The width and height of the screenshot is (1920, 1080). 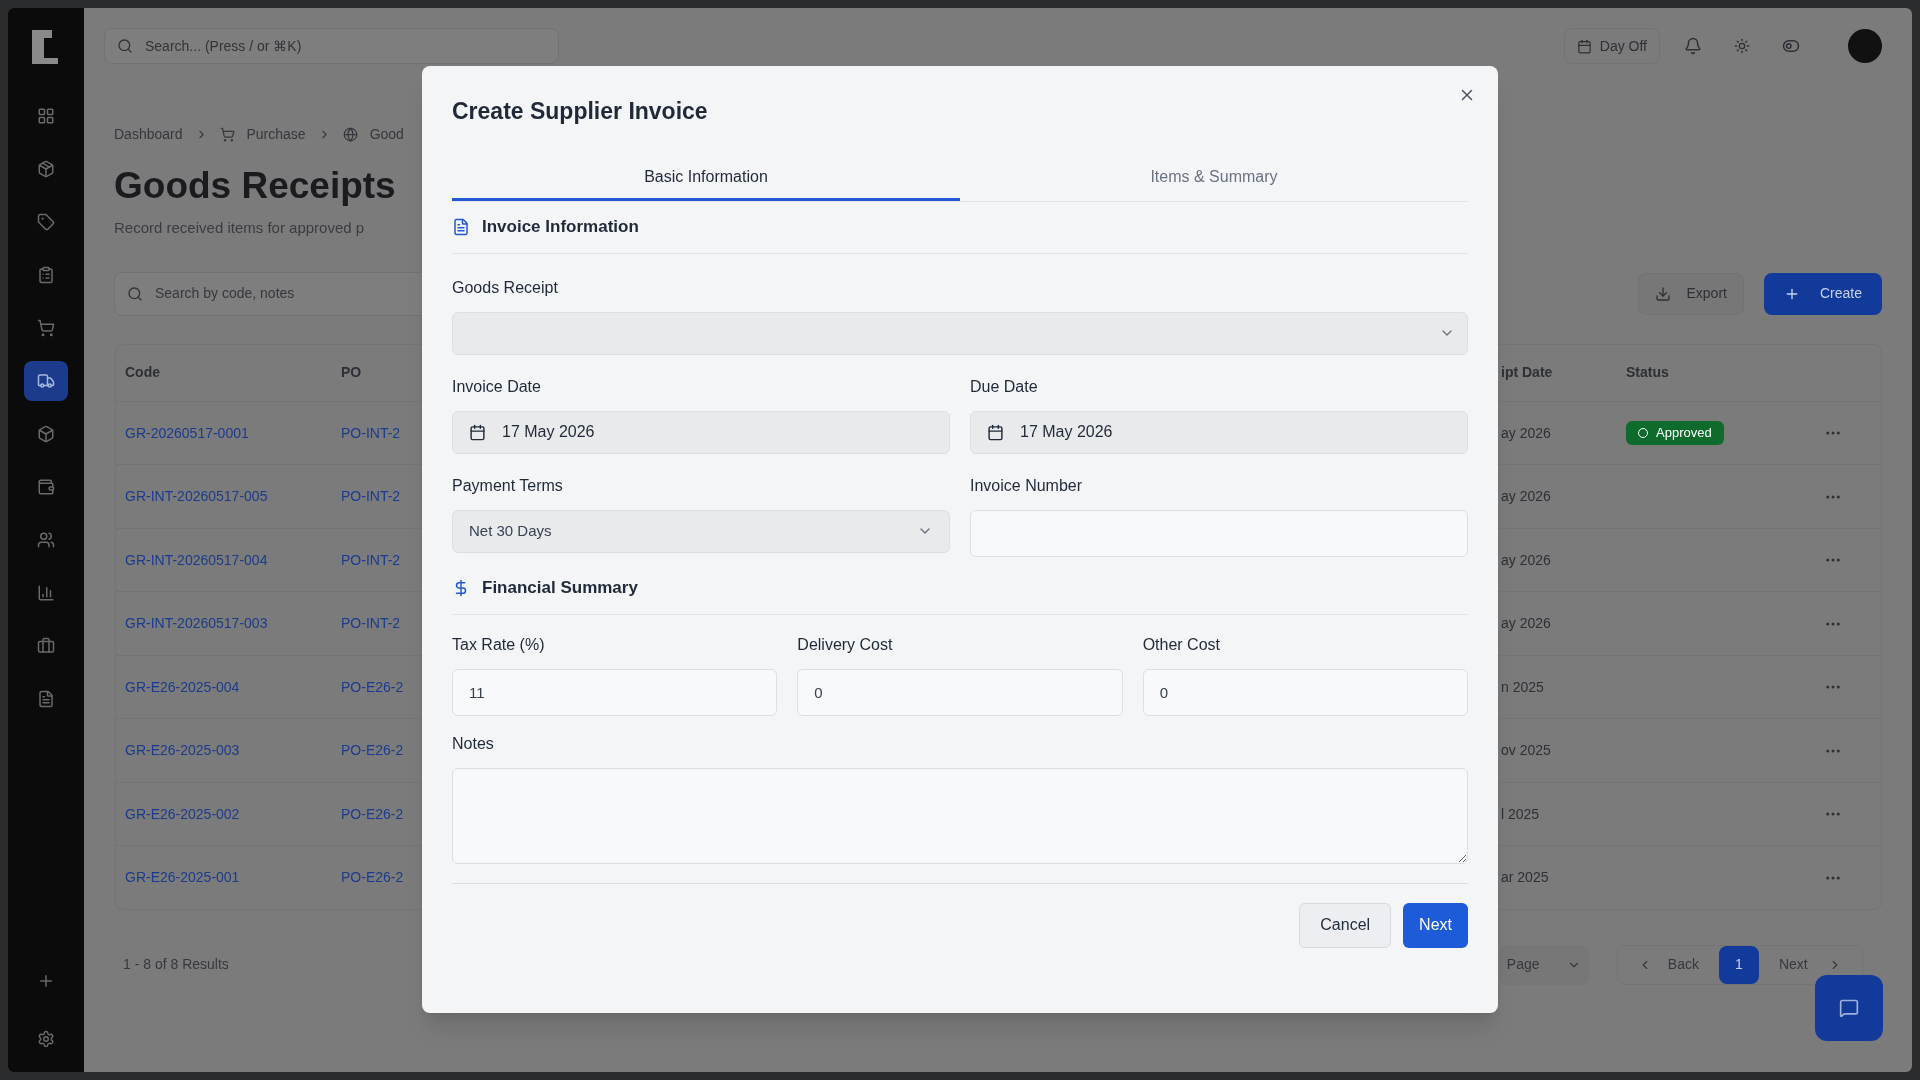 What do you see at coordinates (1791, 46) in the screenshot?
I see `toggle-icon` at bounding box center [1791, 46].